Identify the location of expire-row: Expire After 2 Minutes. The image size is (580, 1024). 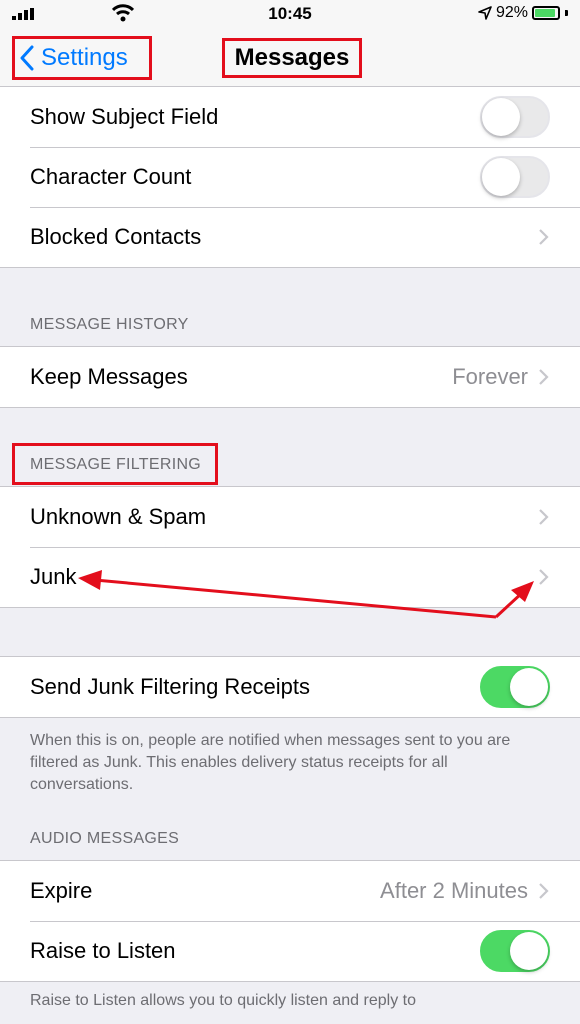
(290, 891).